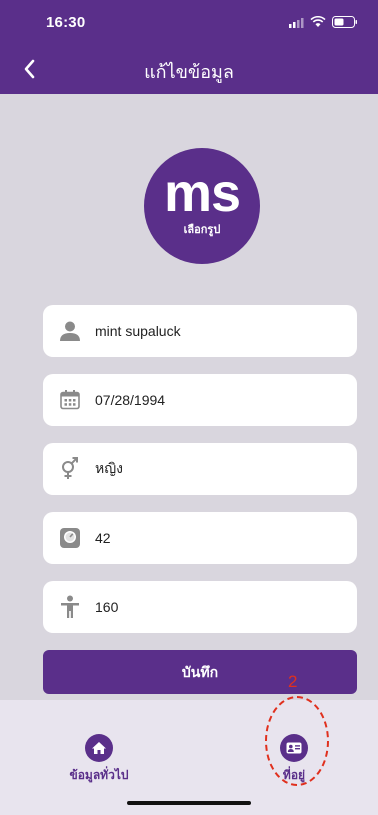 Image resolution: width=378 pixels, height=815 pixels. I want to click on signal-icon, so click(296, 22).